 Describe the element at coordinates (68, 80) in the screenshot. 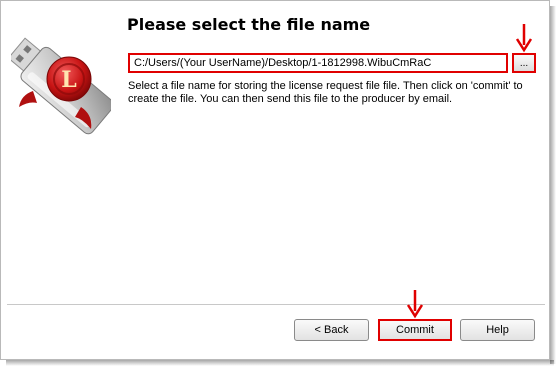

I see `seal-letter: L` at that location.